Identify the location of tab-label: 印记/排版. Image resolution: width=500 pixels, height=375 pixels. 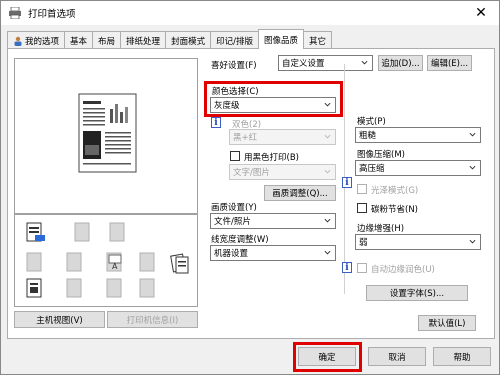
(234, 41).